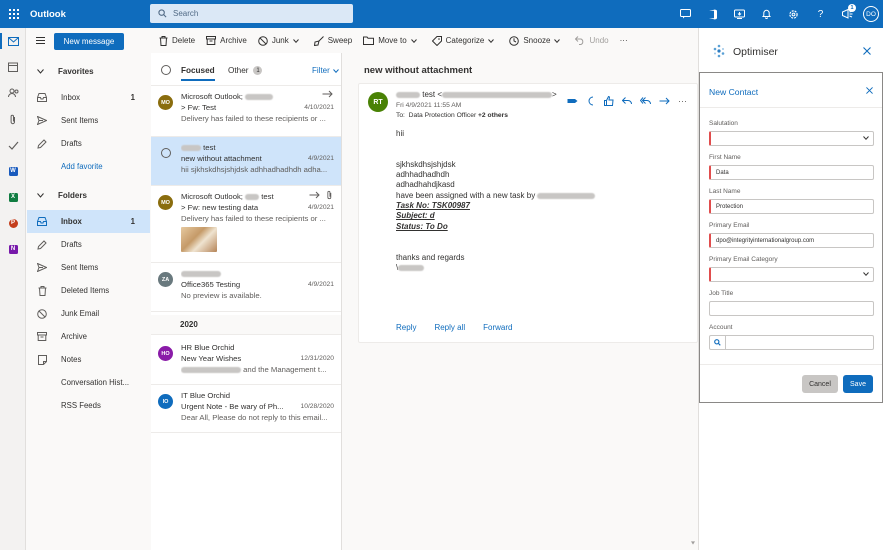  What do you see at coordinates (476, 94) in the screenshot?
I see `sender-line: test < >` at bounding box center [476, 94].